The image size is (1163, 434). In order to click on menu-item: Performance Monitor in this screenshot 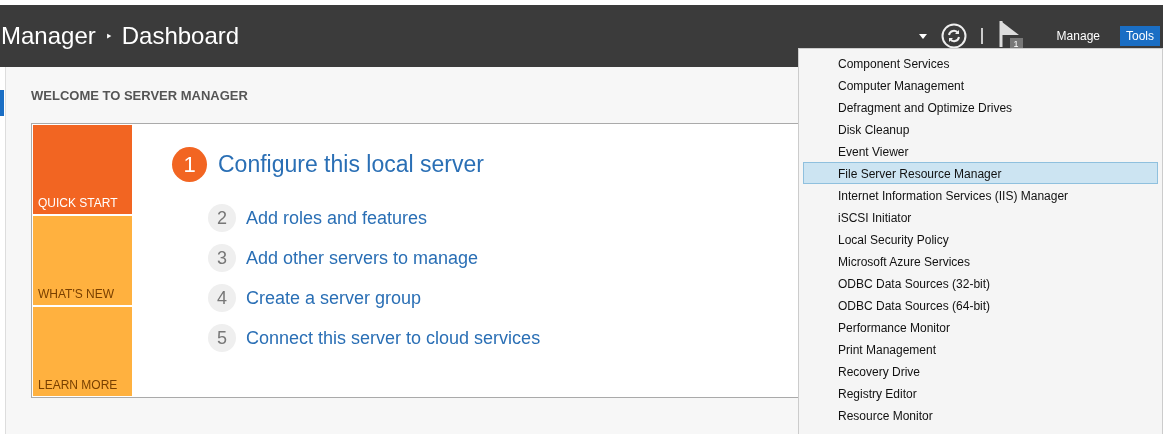, I will do `click(980, 327)`.